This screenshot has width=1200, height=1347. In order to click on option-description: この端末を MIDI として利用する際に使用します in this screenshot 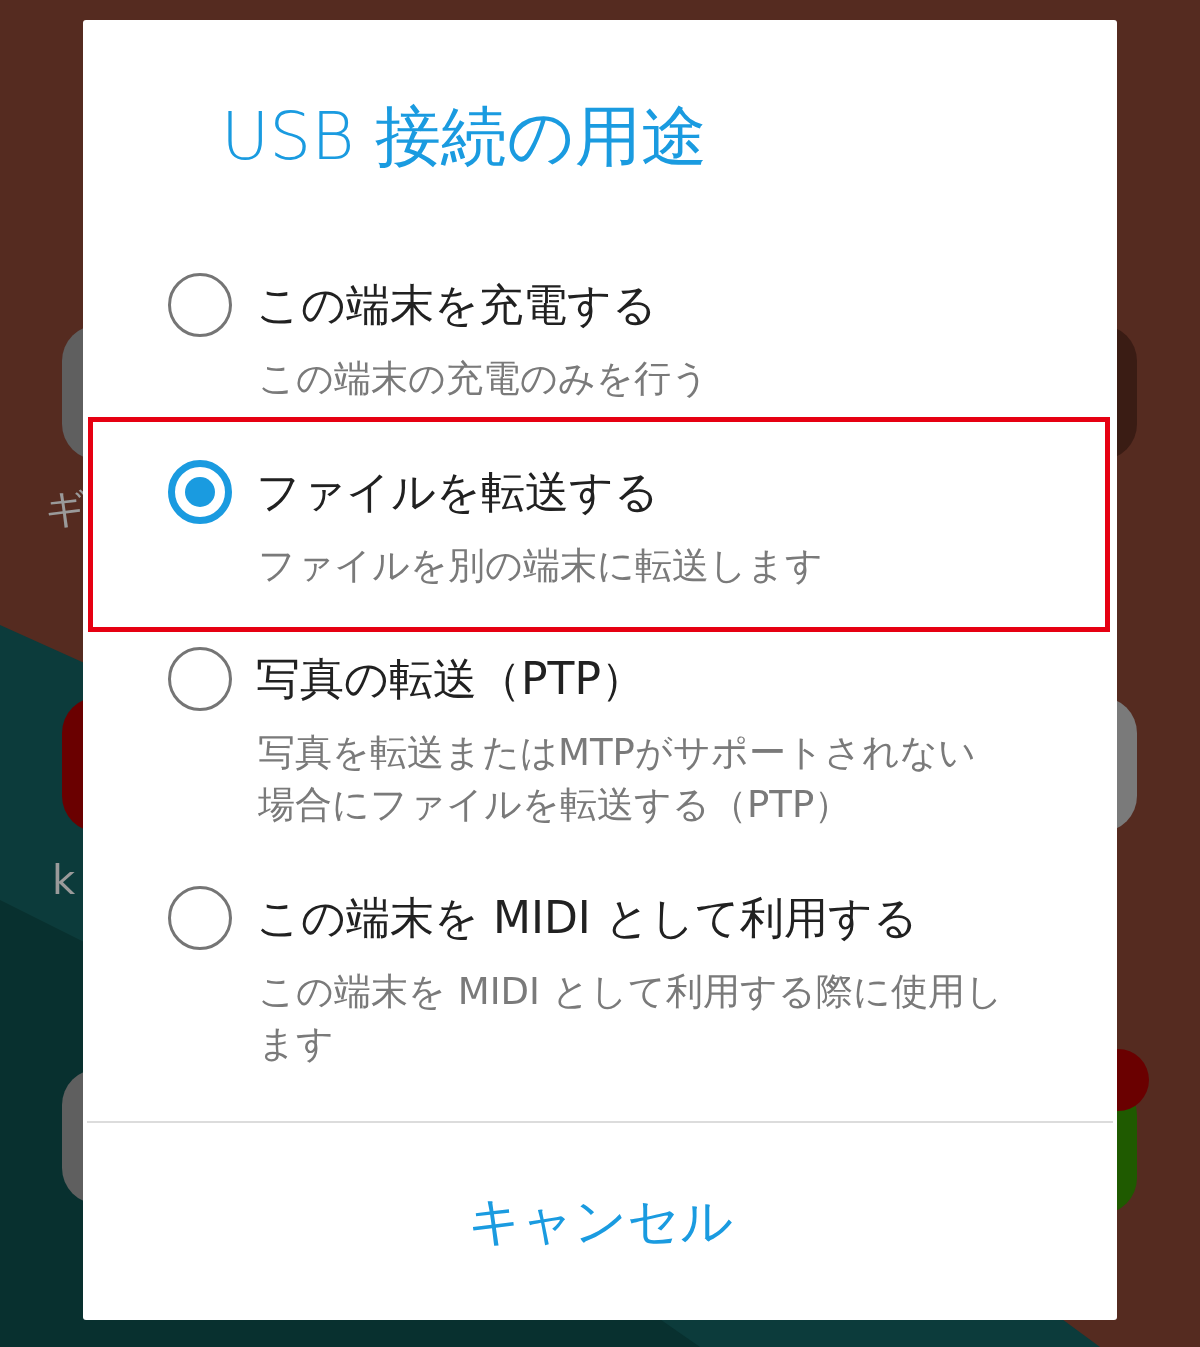, I will do `click(631, 1018)`.